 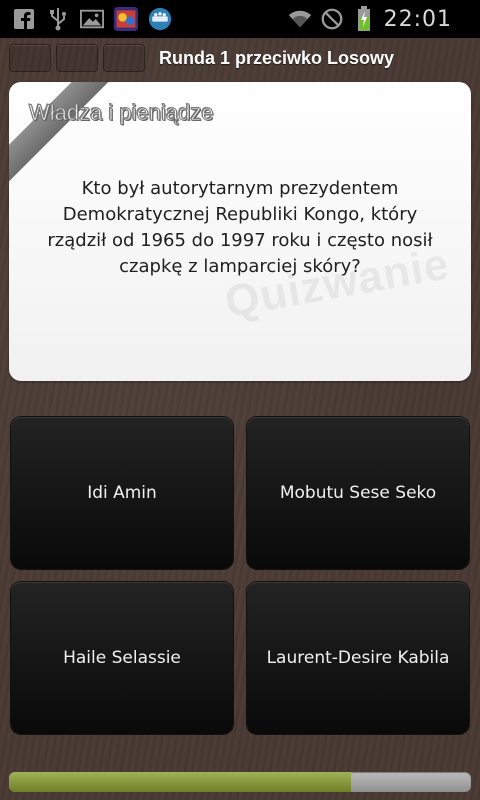 What do you see at coordinates (300, 19) in the screenshot?
I see `wifi-icon` at bounding box center [300, 19].